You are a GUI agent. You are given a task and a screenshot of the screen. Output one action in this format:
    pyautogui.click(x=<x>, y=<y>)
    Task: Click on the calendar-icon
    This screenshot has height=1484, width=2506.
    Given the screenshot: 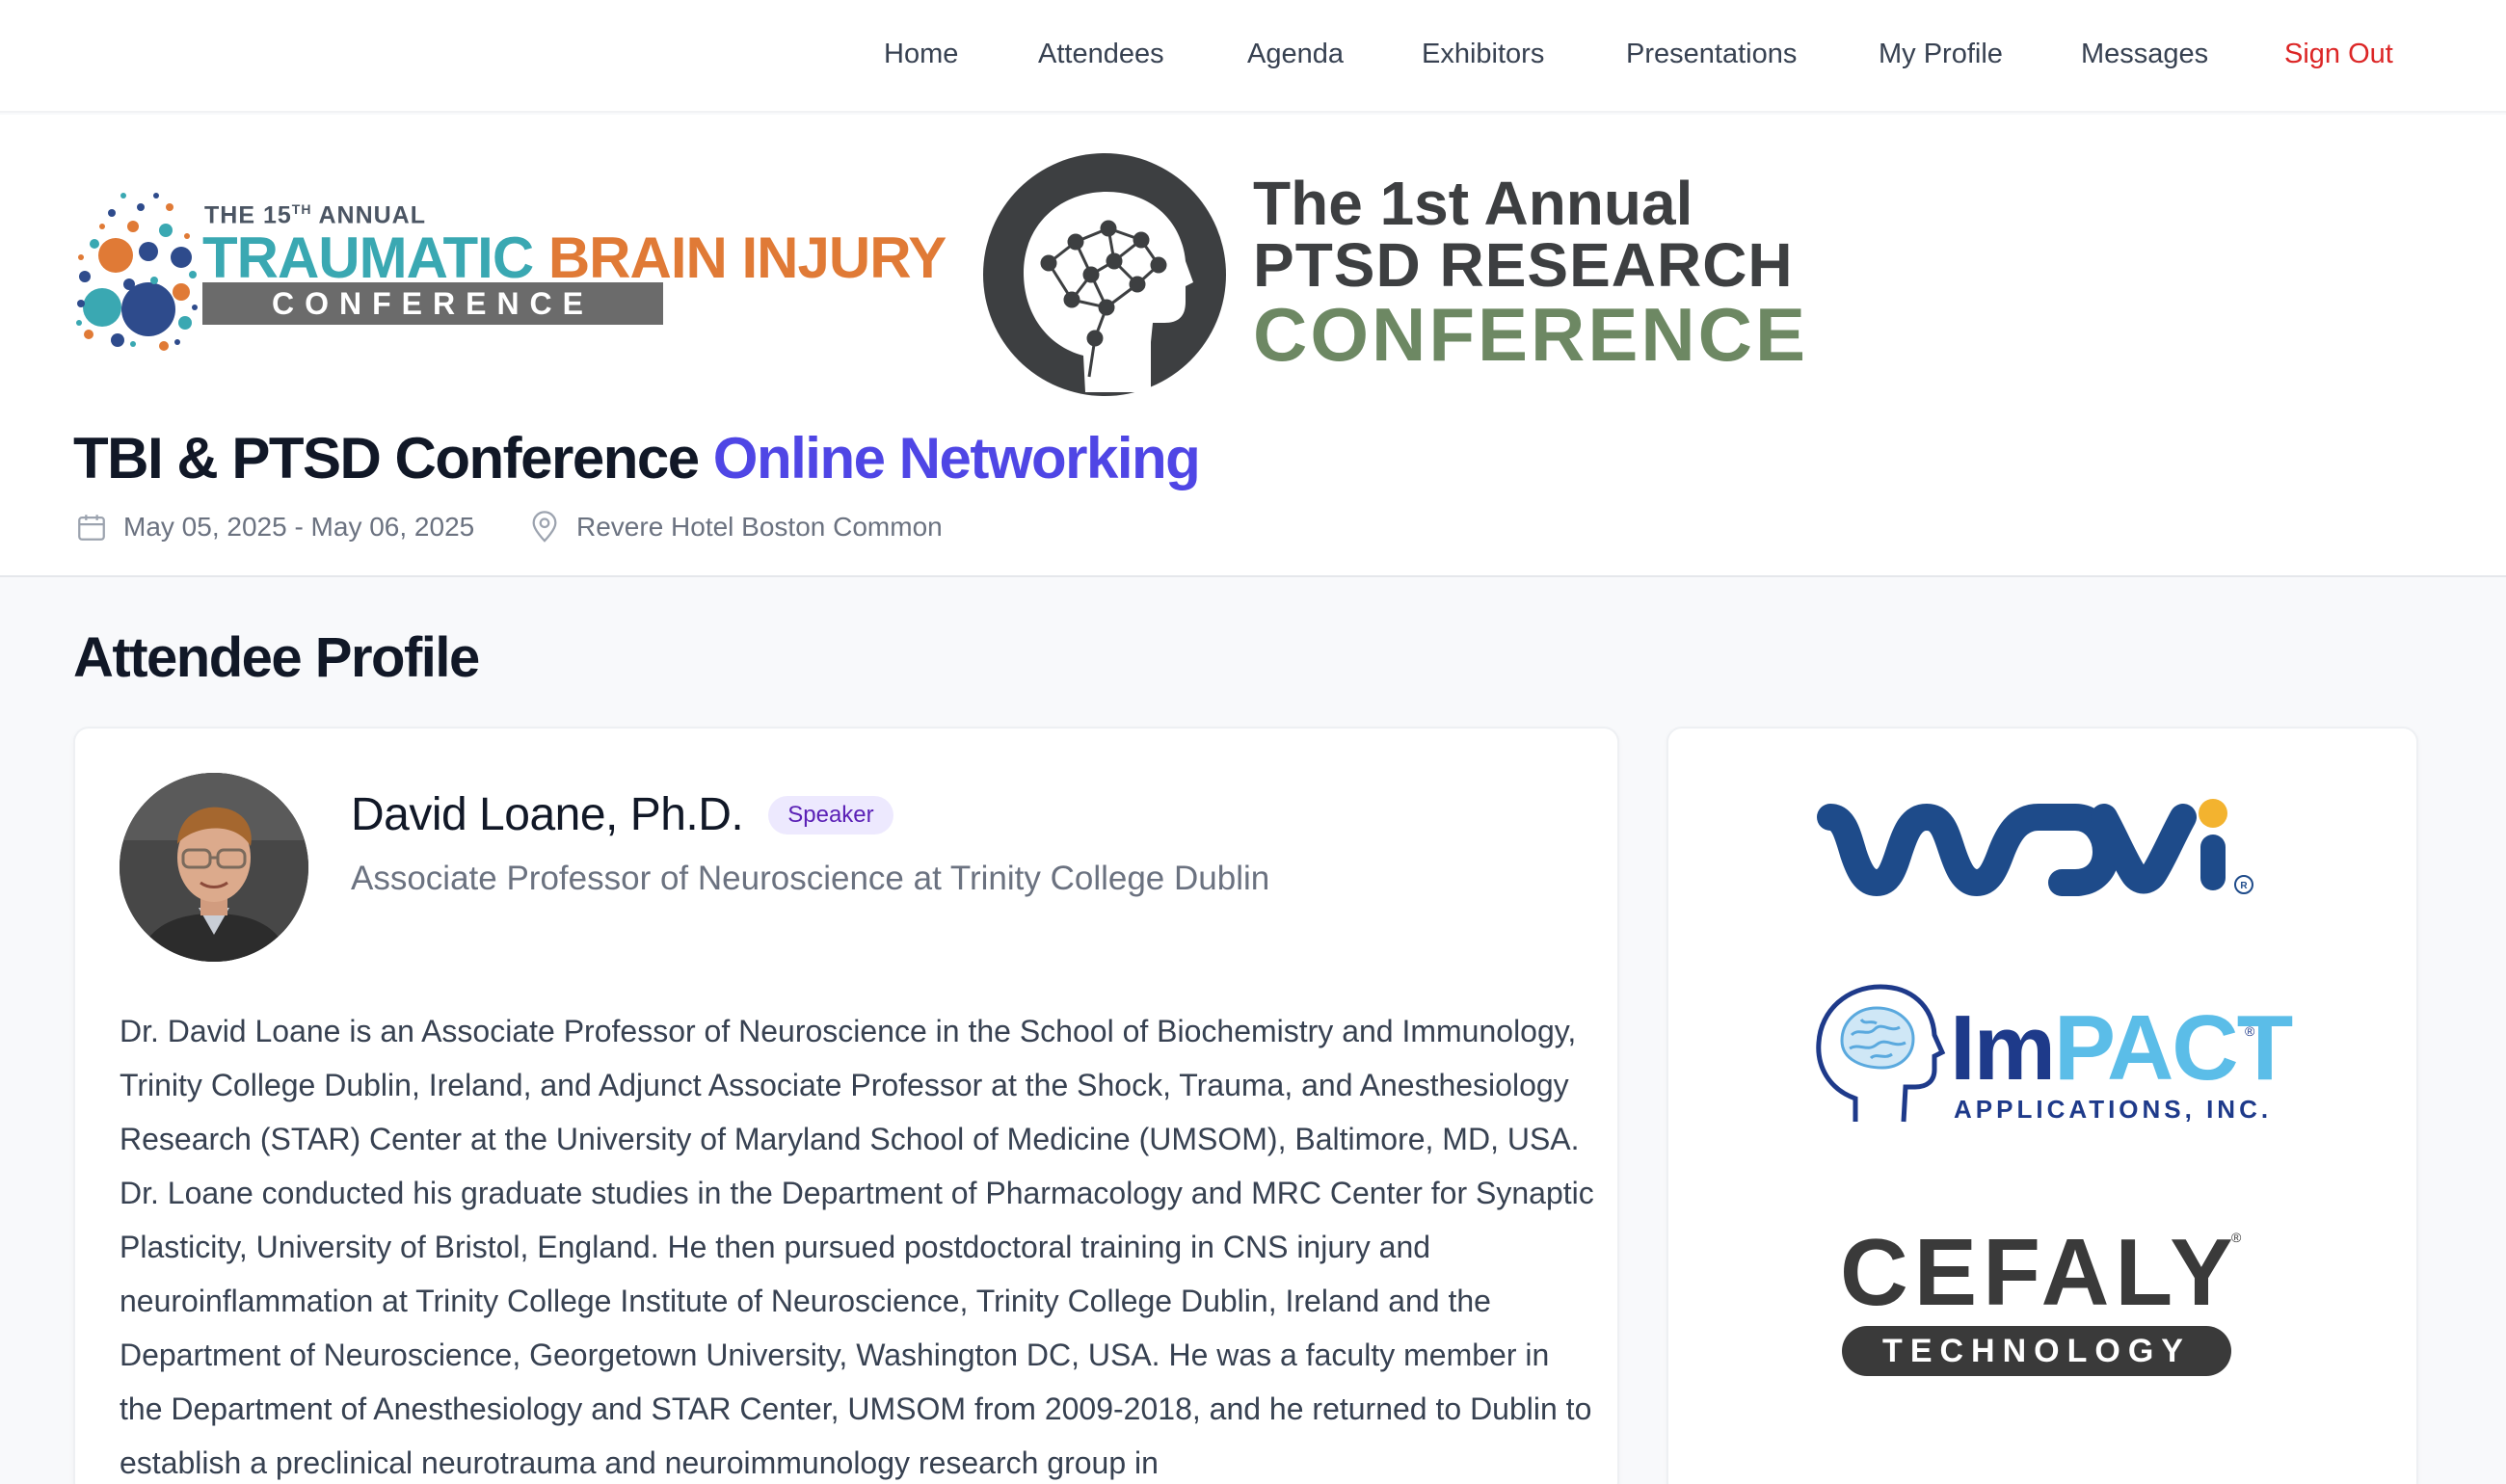 What is the action you would take?
    pyautogui.click(x=91, y=528)
    